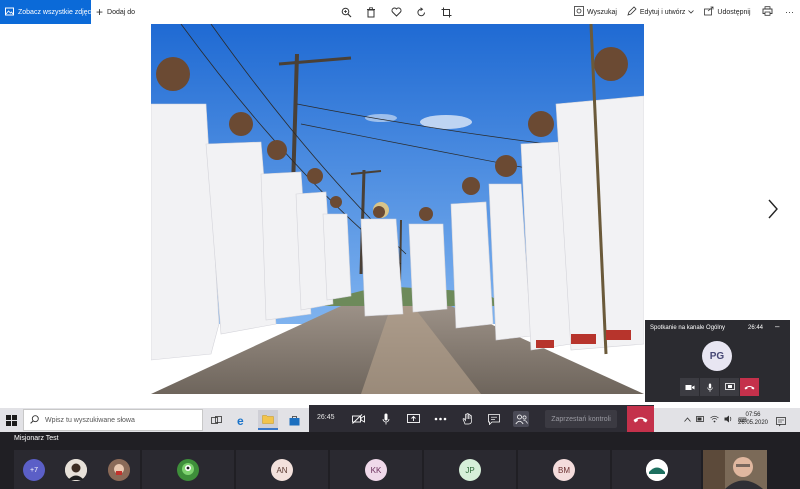 The image size is (800, 489). What do you see at coordinates (581, 419) in the screenshot?
I see `stop-control-button: Zaprzestań kontroli` at bounding box center [581, 419].